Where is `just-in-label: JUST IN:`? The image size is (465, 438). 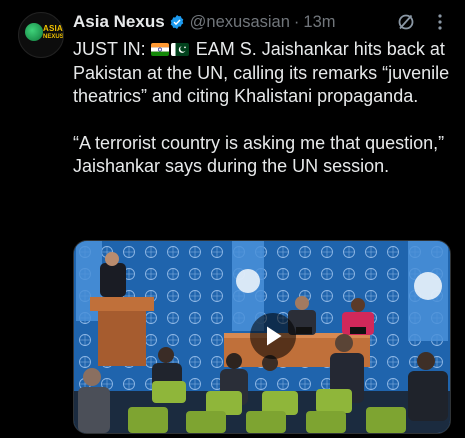
just-in-label: JUST IN: is located at coordinates (109, 49).